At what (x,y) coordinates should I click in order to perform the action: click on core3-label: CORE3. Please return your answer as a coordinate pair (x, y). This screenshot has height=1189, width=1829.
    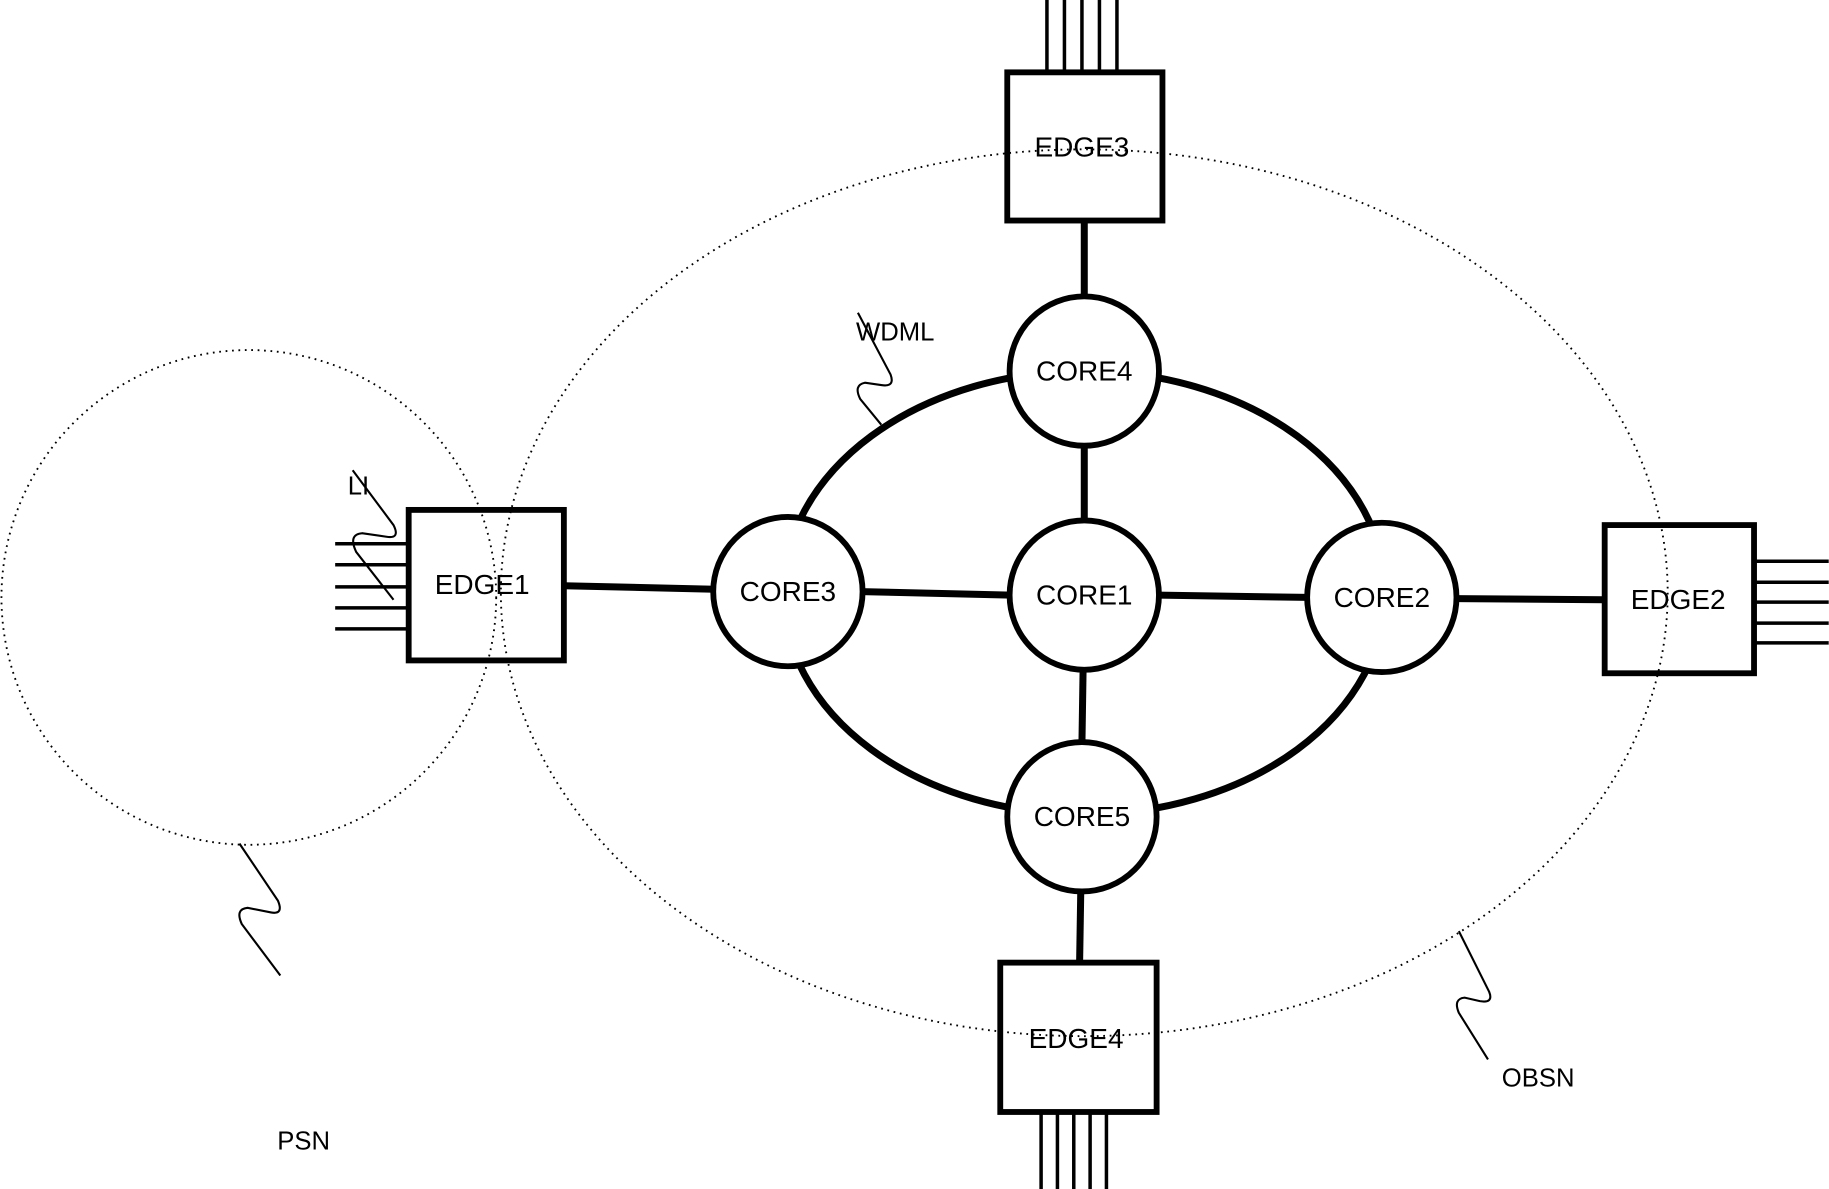
    Looking at the image, I should click on (788, 591).